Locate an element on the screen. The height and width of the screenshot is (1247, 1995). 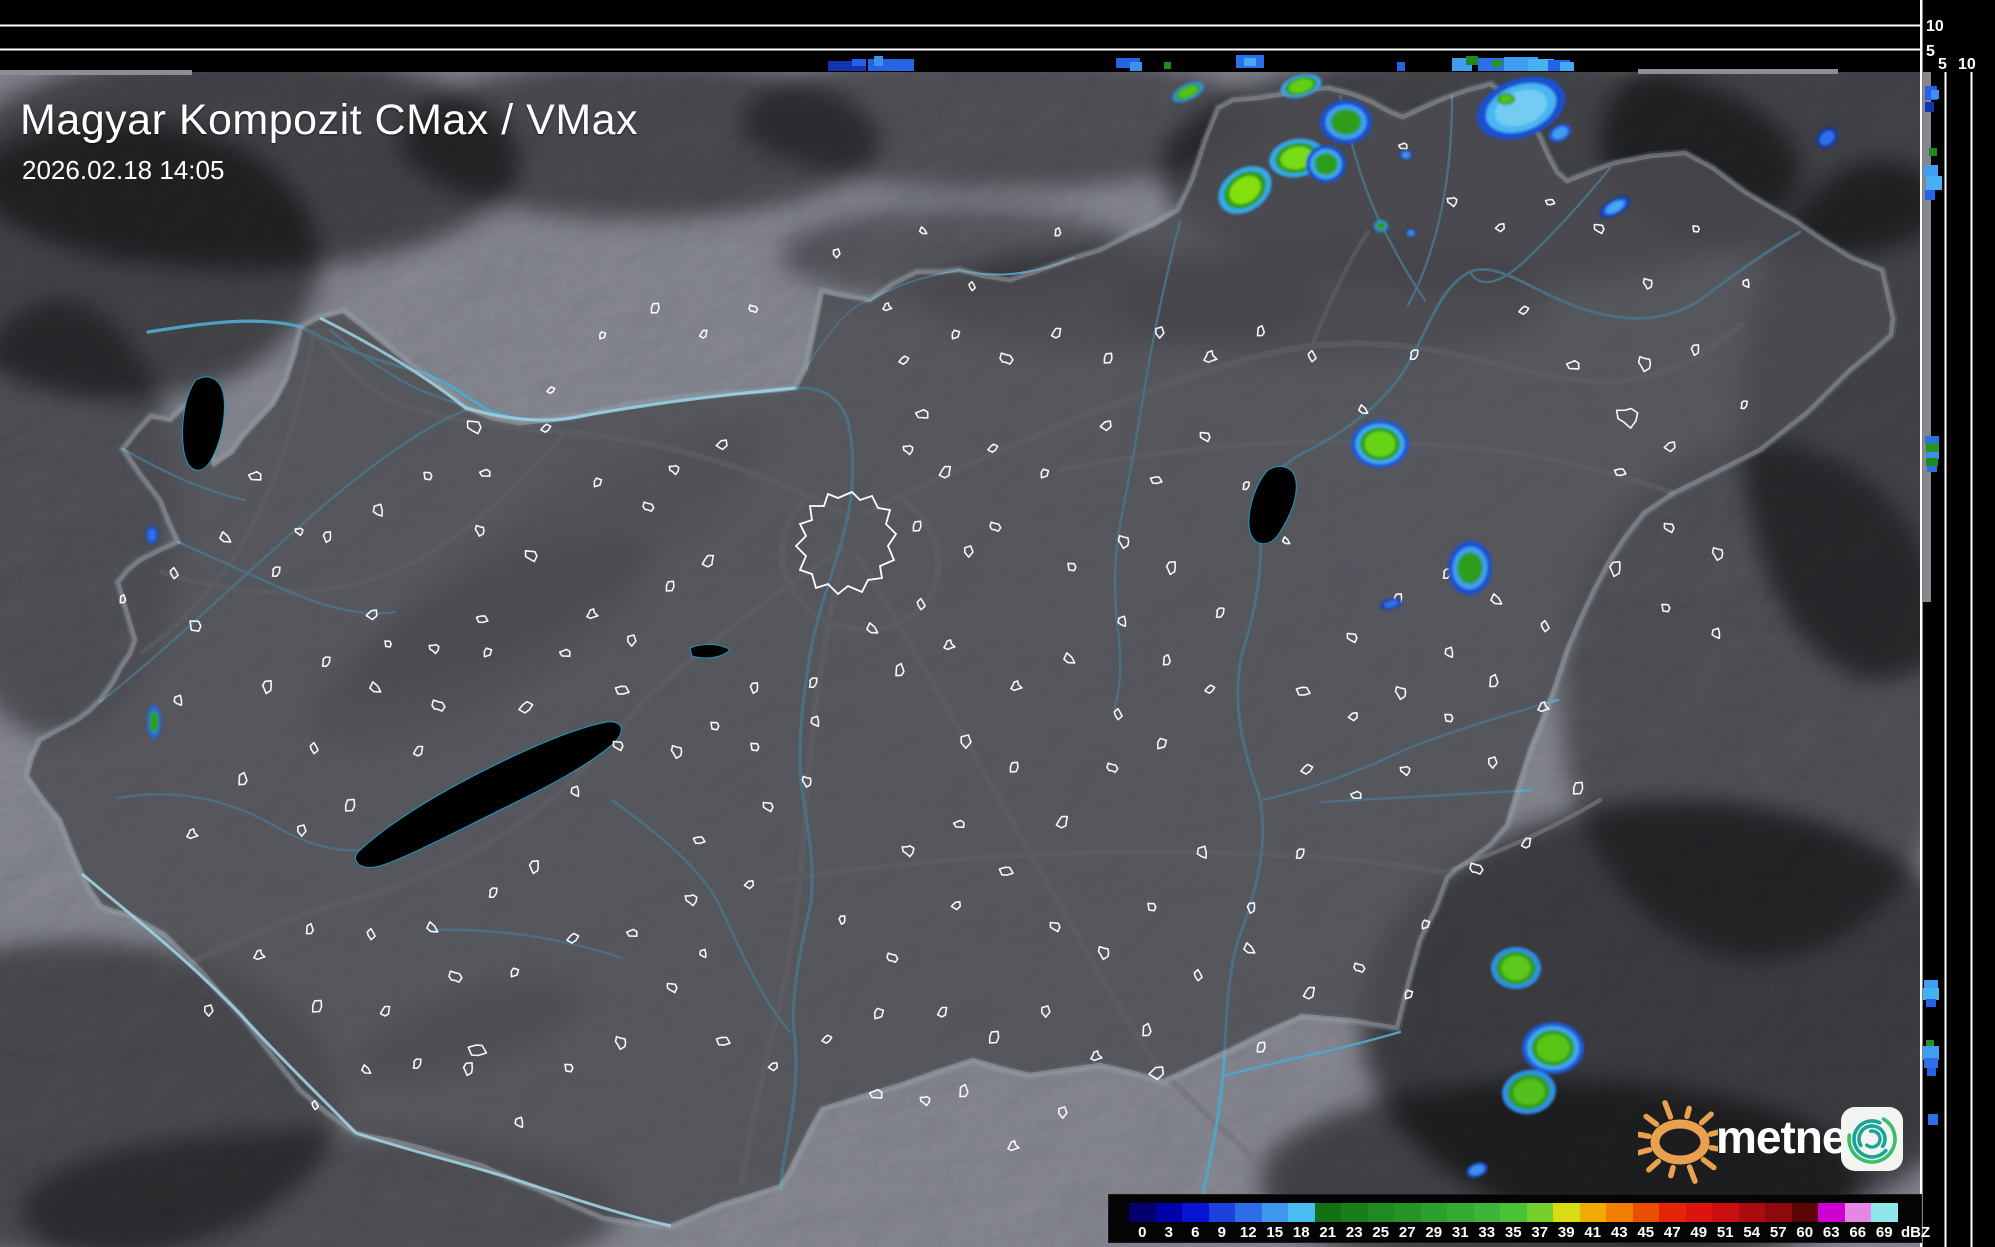
scale-tick-label: 27 is located at coordinates (1407, 1232).